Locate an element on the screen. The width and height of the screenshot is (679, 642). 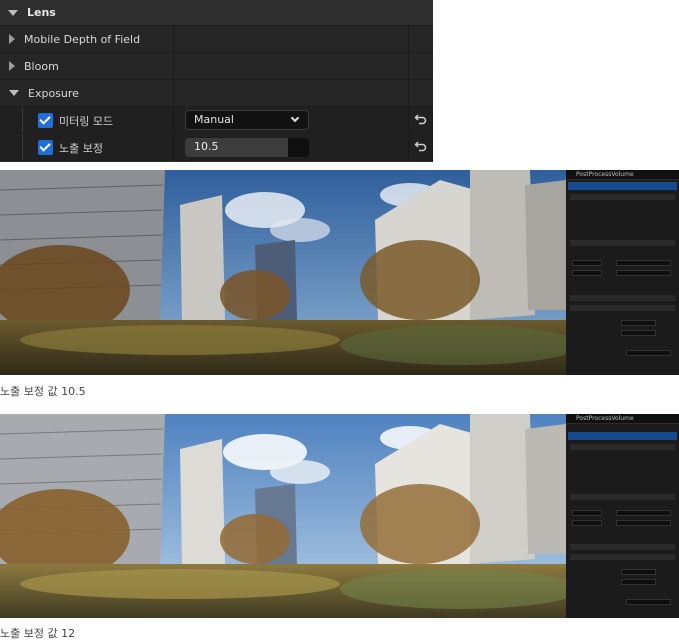
property-exposure-compensation: 노출 보정 10.5 is located at coordinates (216, 147).